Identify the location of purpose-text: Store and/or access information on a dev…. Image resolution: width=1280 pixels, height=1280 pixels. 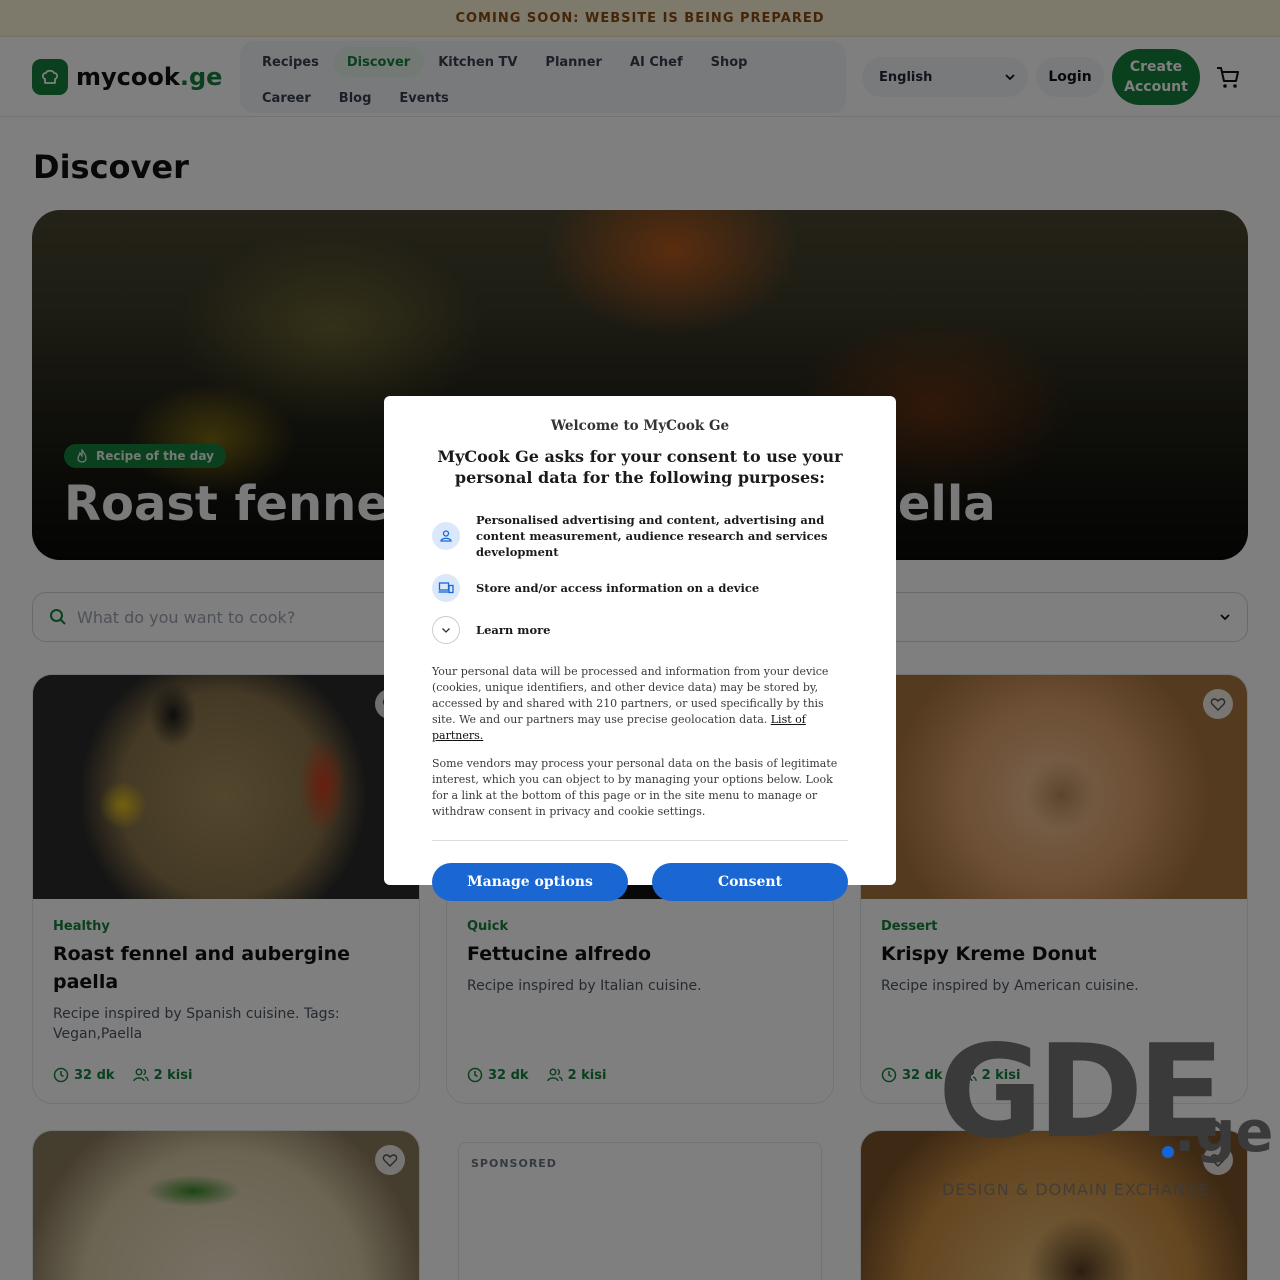
(618, 588).